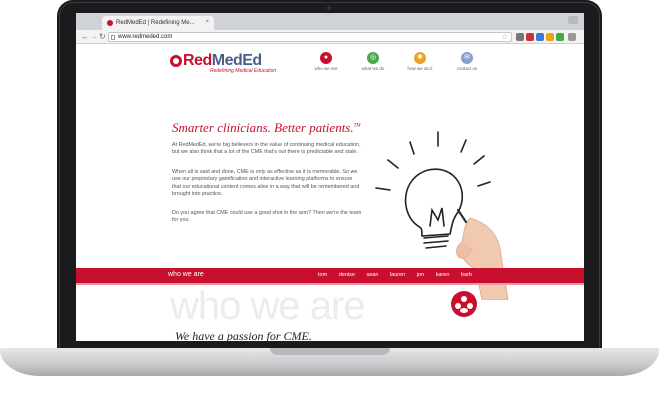 The height and width of the screenshot is (403, 659). Describe the element at coordinates (505, 37) in the screenshot. I see `bookmark-star-icon: ☆` at that location.